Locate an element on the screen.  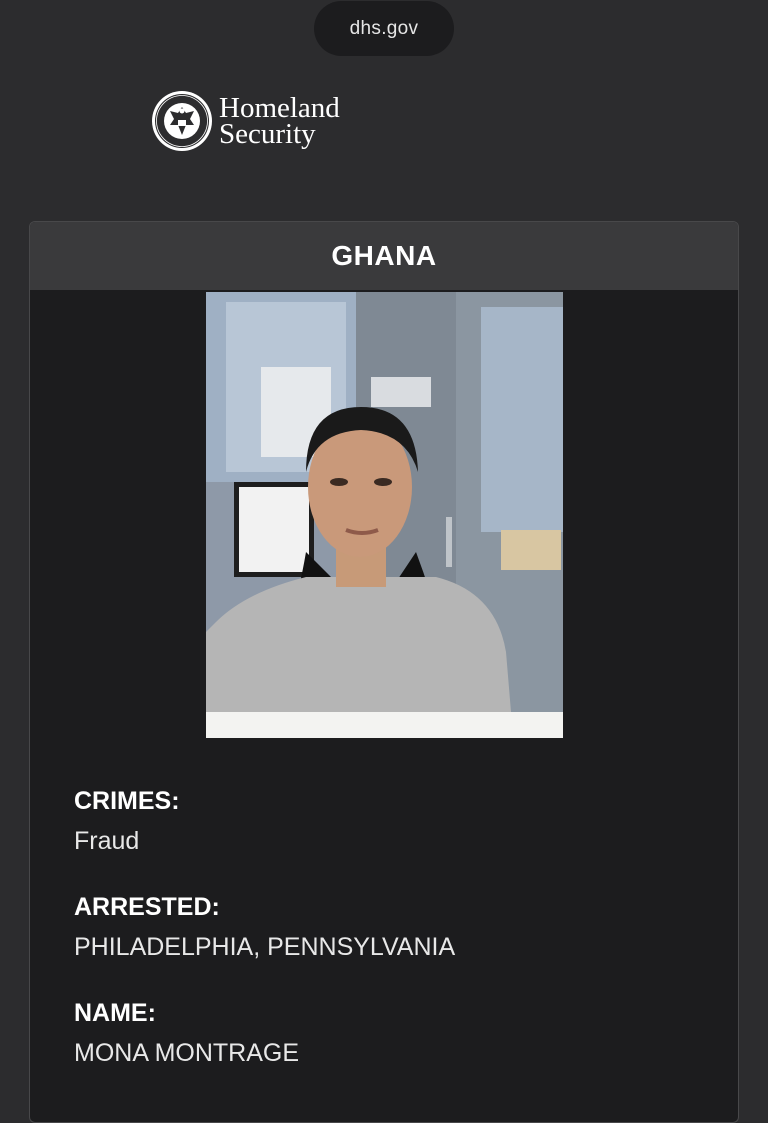
name-label: NAME: is located at coordinates (115, 1013).